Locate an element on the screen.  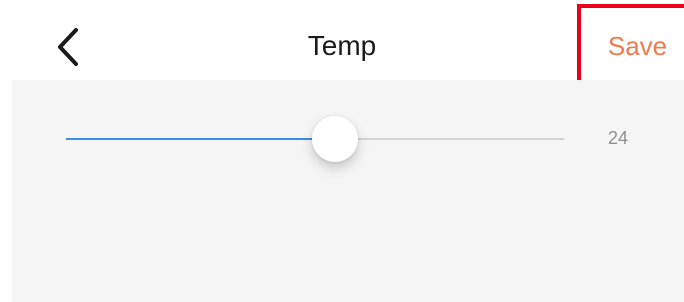
slider-thumb is located at coordinates (334, 139).